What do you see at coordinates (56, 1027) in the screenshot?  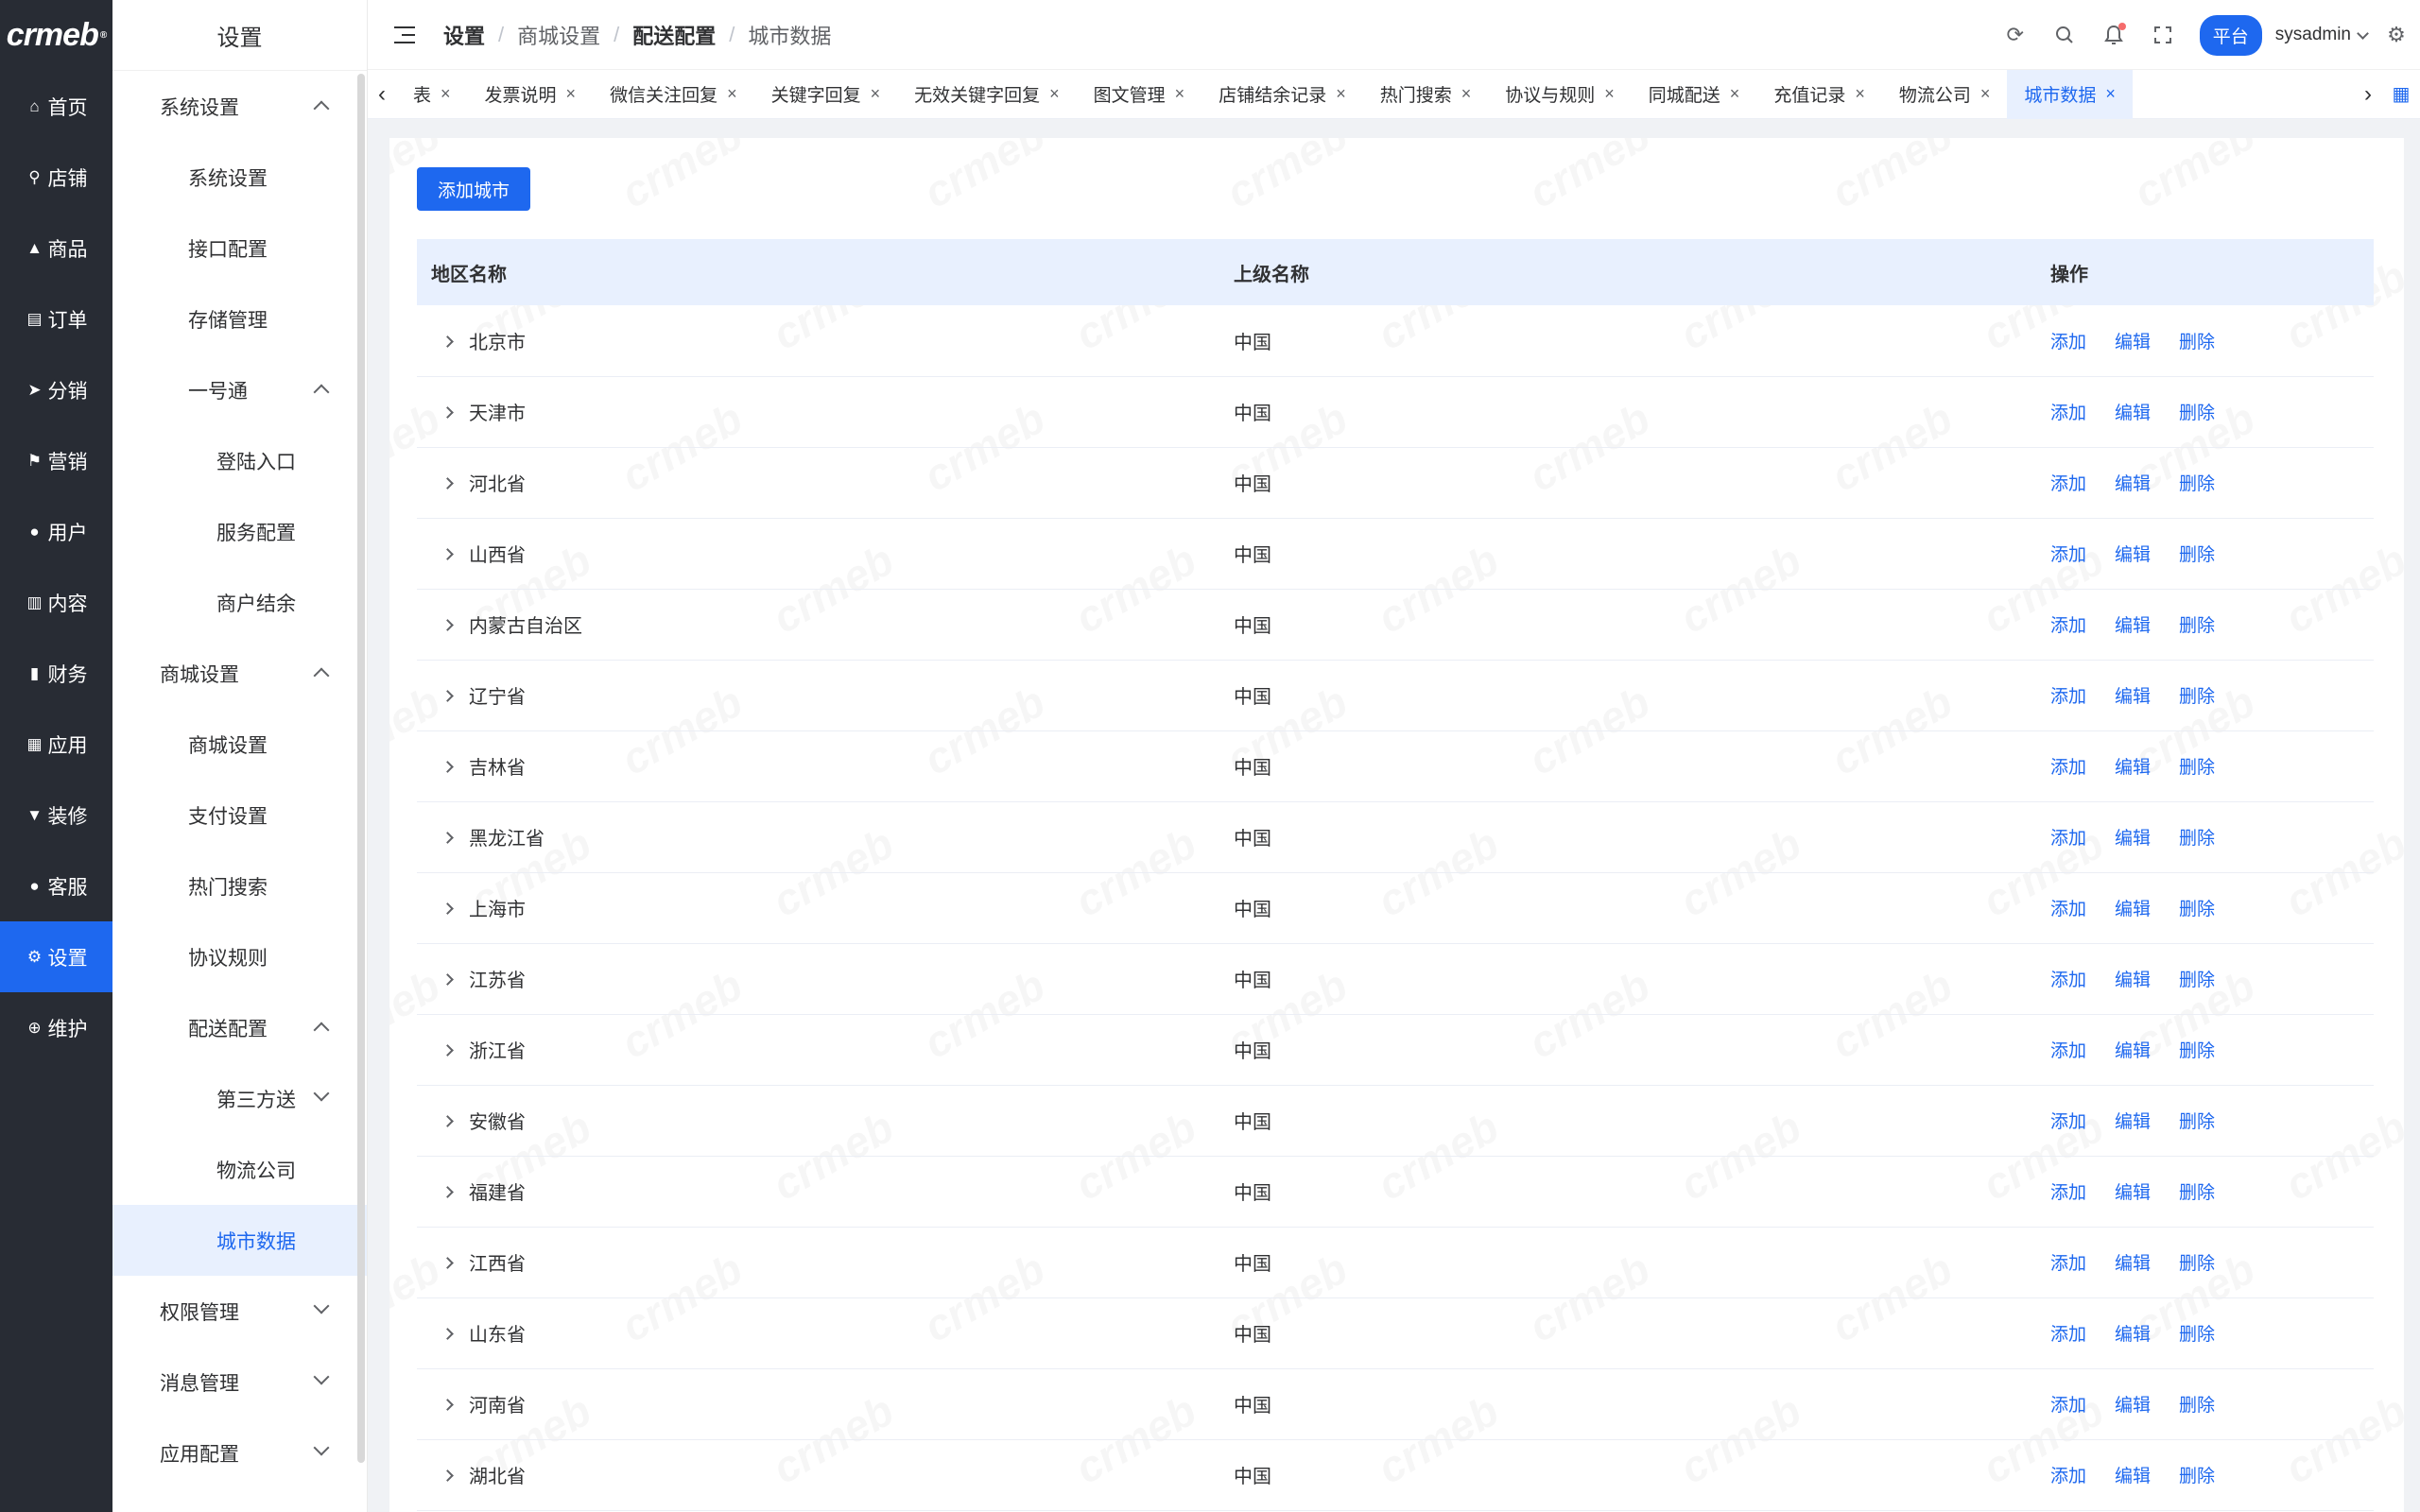 I see `rail-item-13: ⊕ 维护` at bounding box center [56, 1027].